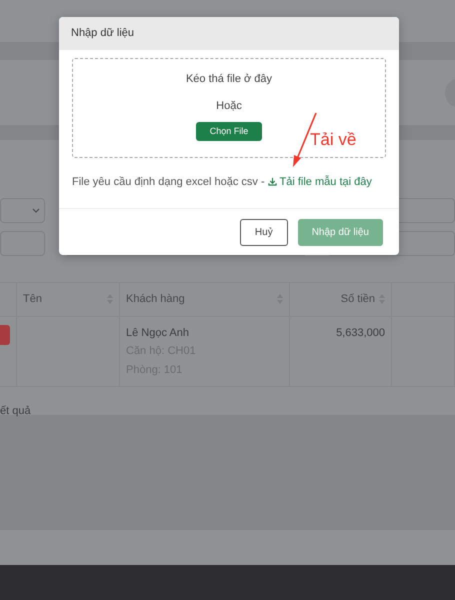 The image size is (455, 600). Describe the element at coordinates (36, 210) in the screenshot. I see `chevron-down-icon` at that location.